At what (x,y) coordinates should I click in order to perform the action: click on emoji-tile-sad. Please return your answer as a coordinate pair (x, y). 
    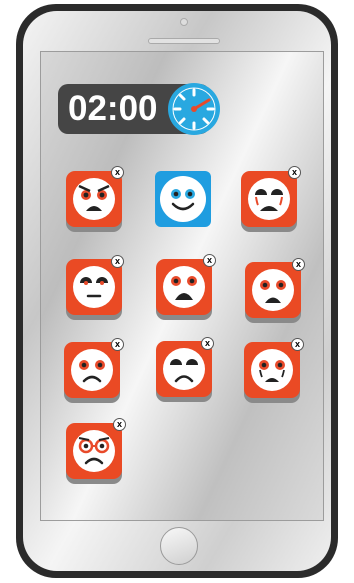
    Looking at the image, I should click on (92, 370).